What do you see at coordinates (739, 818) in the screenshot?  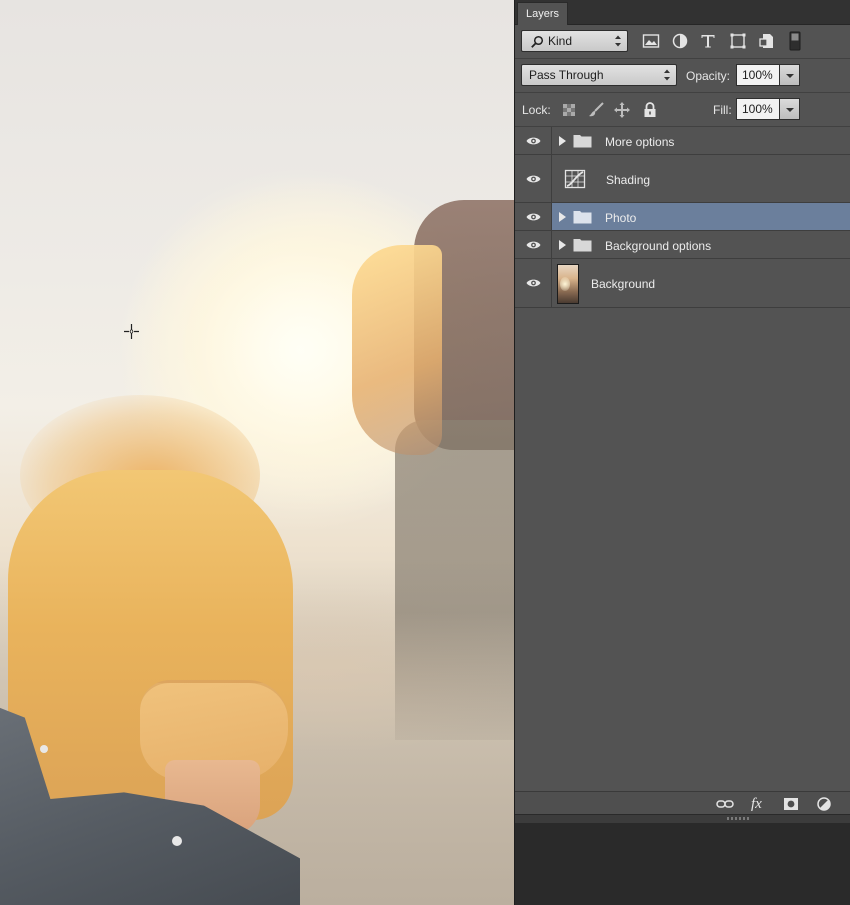 I see `grip-dots` at bounding box center [739, 818].